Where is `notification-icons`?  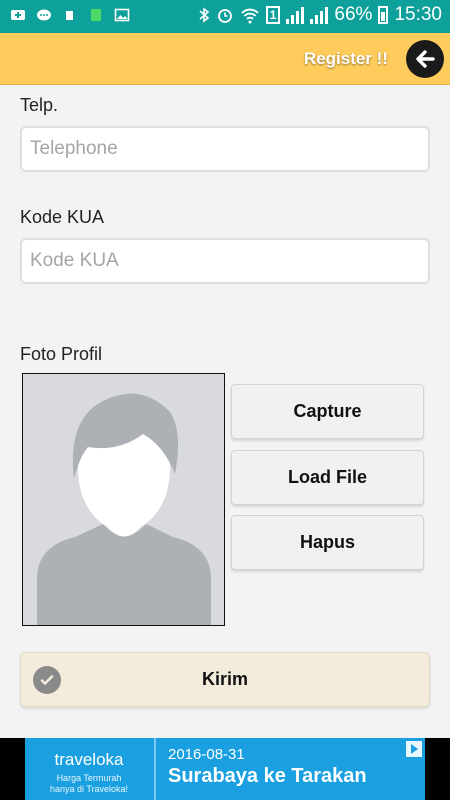 notification-icons is located at coordinates (70, 15).